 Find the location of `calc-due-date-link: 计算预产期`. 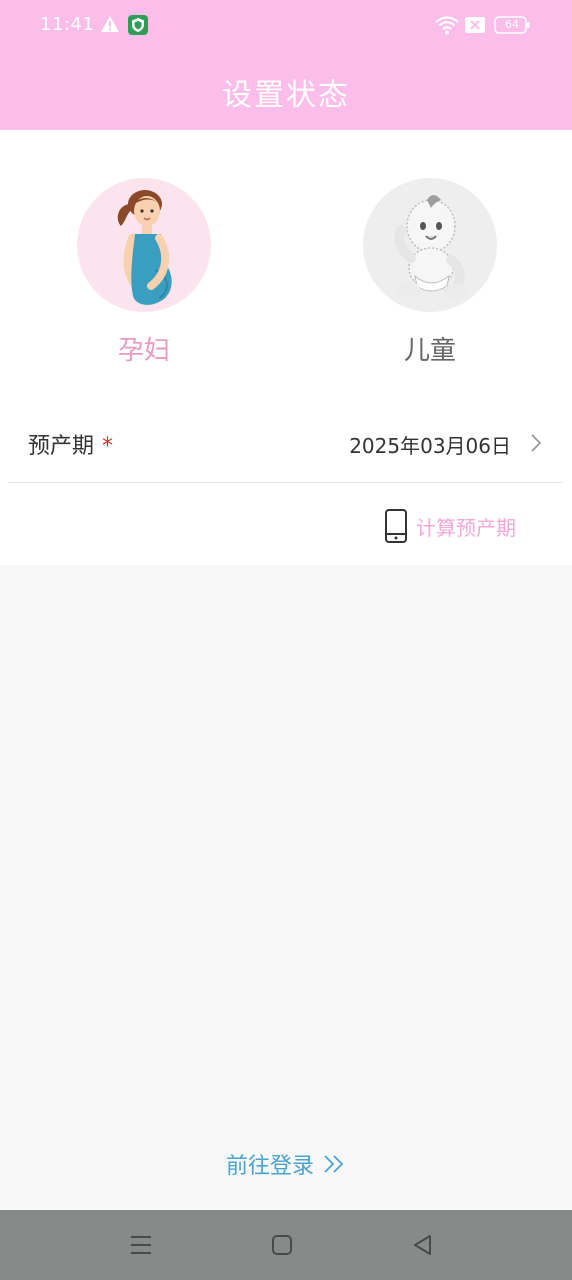

calc-due-date-link: 计算预产期 is located at coordinates (450, 526).